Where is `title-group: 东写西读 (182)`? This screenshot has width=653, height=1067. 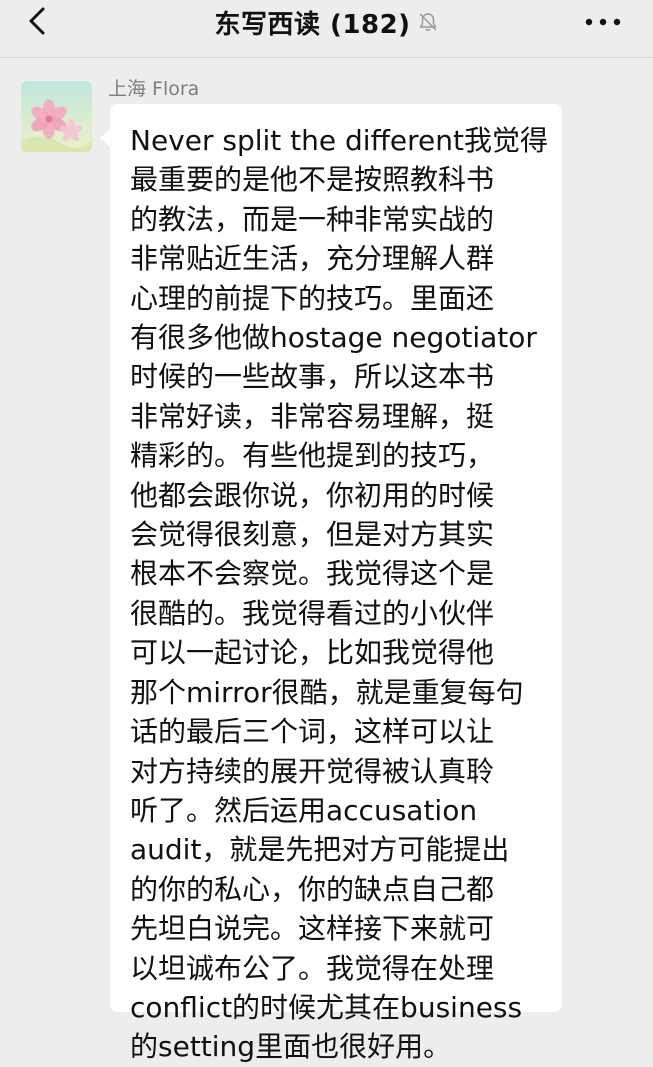 title-group: 东写西读 (182) is located at coordinates (326, 22).